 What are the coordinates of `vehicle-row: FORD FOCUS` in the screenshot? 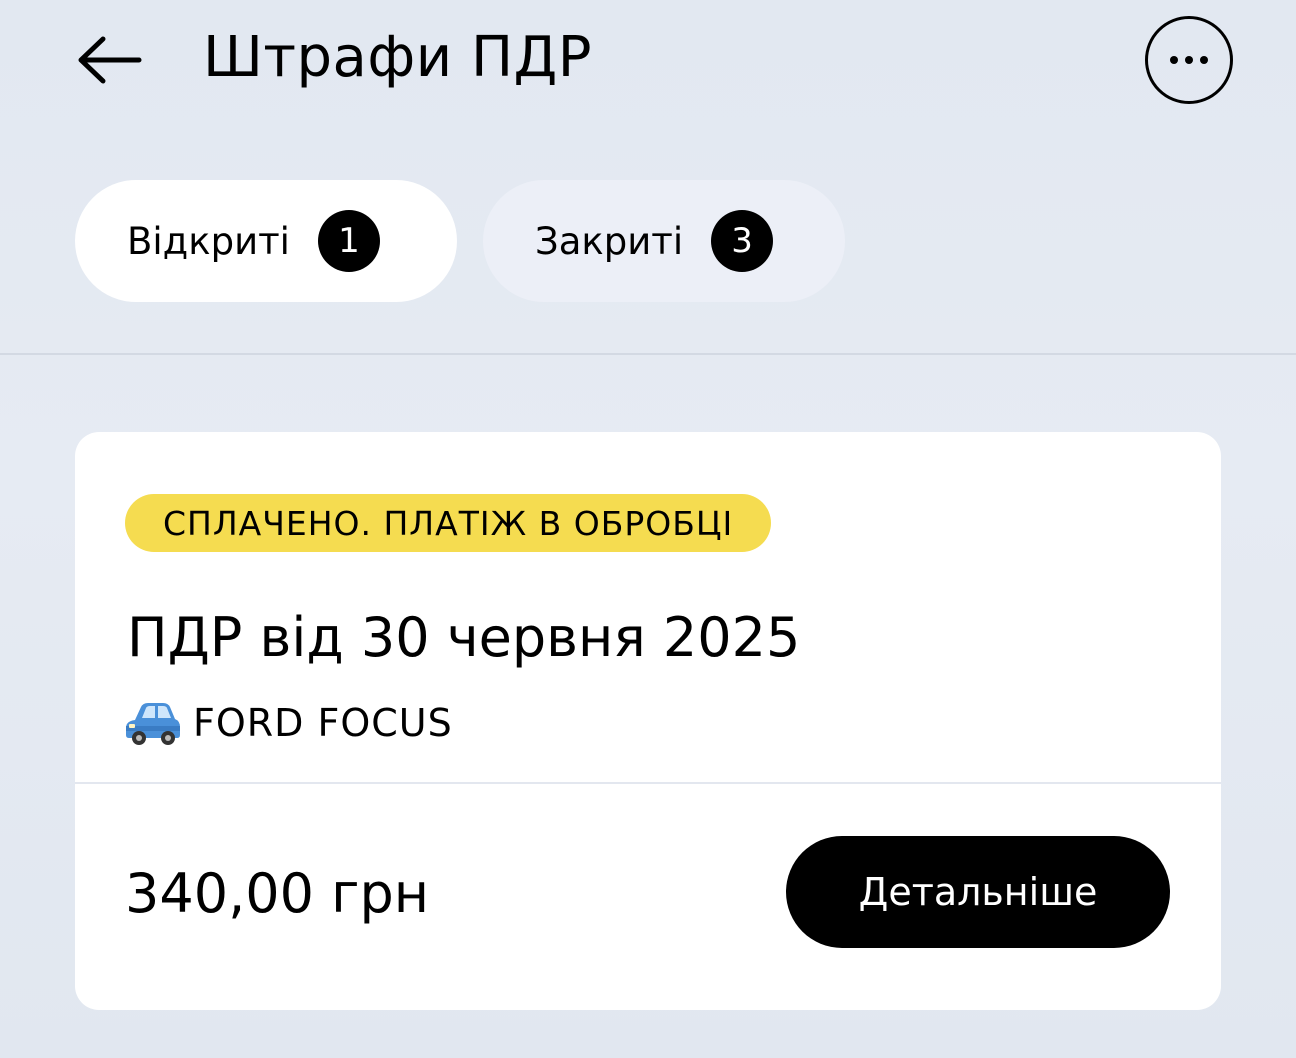 It's located at (289, 723).